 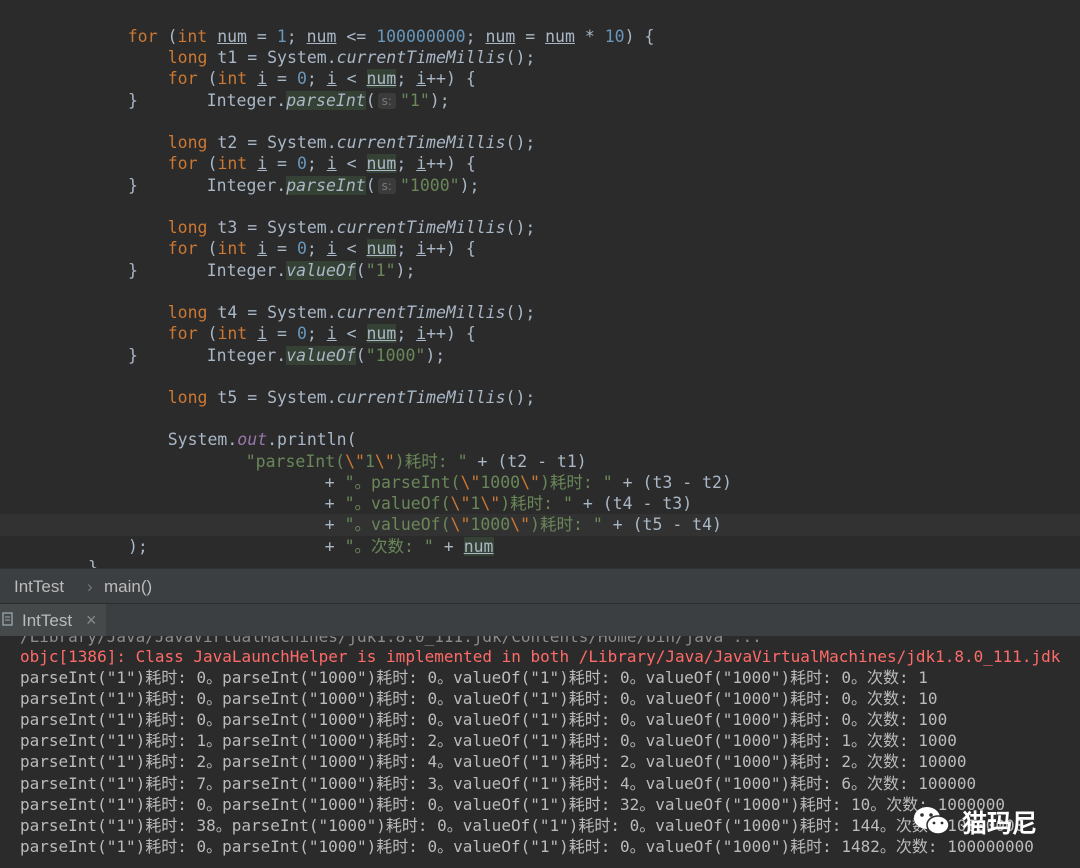 I want to click on code-line-t1: long t1 = System.currentTimeMillis();, so click(x=332, y=46).